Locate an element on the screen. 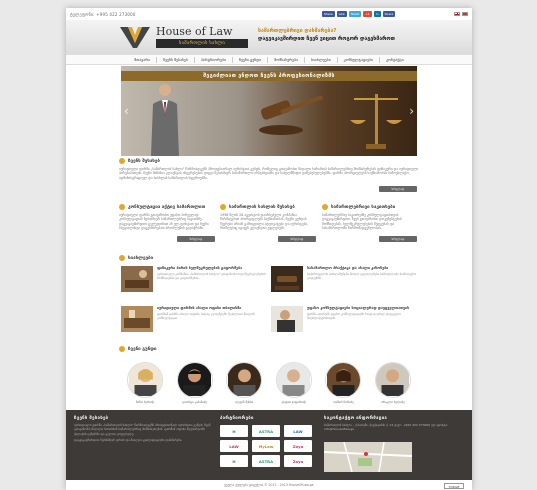 Image resolution: width=537 pixels, height=490 pixels. column-about-company-title: სამართლის სახლის შესახებ is located at coordinates (262, 207).